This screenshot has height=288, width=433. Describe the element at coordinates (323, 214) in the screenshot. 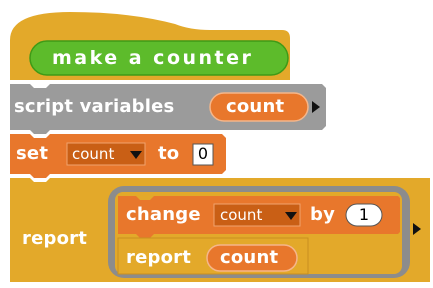

I see `change-by-label: by` at that location.